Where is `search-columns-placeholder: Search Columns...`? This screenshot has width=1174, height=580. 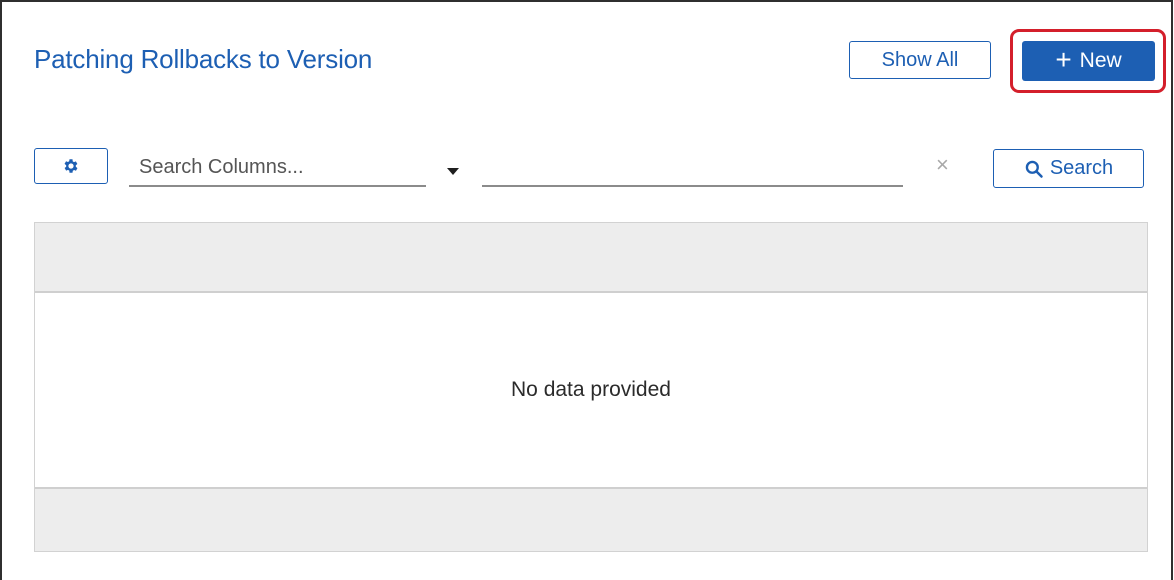 search-columns-placeholder: Search Columns... is located at coordinates (221, 167).